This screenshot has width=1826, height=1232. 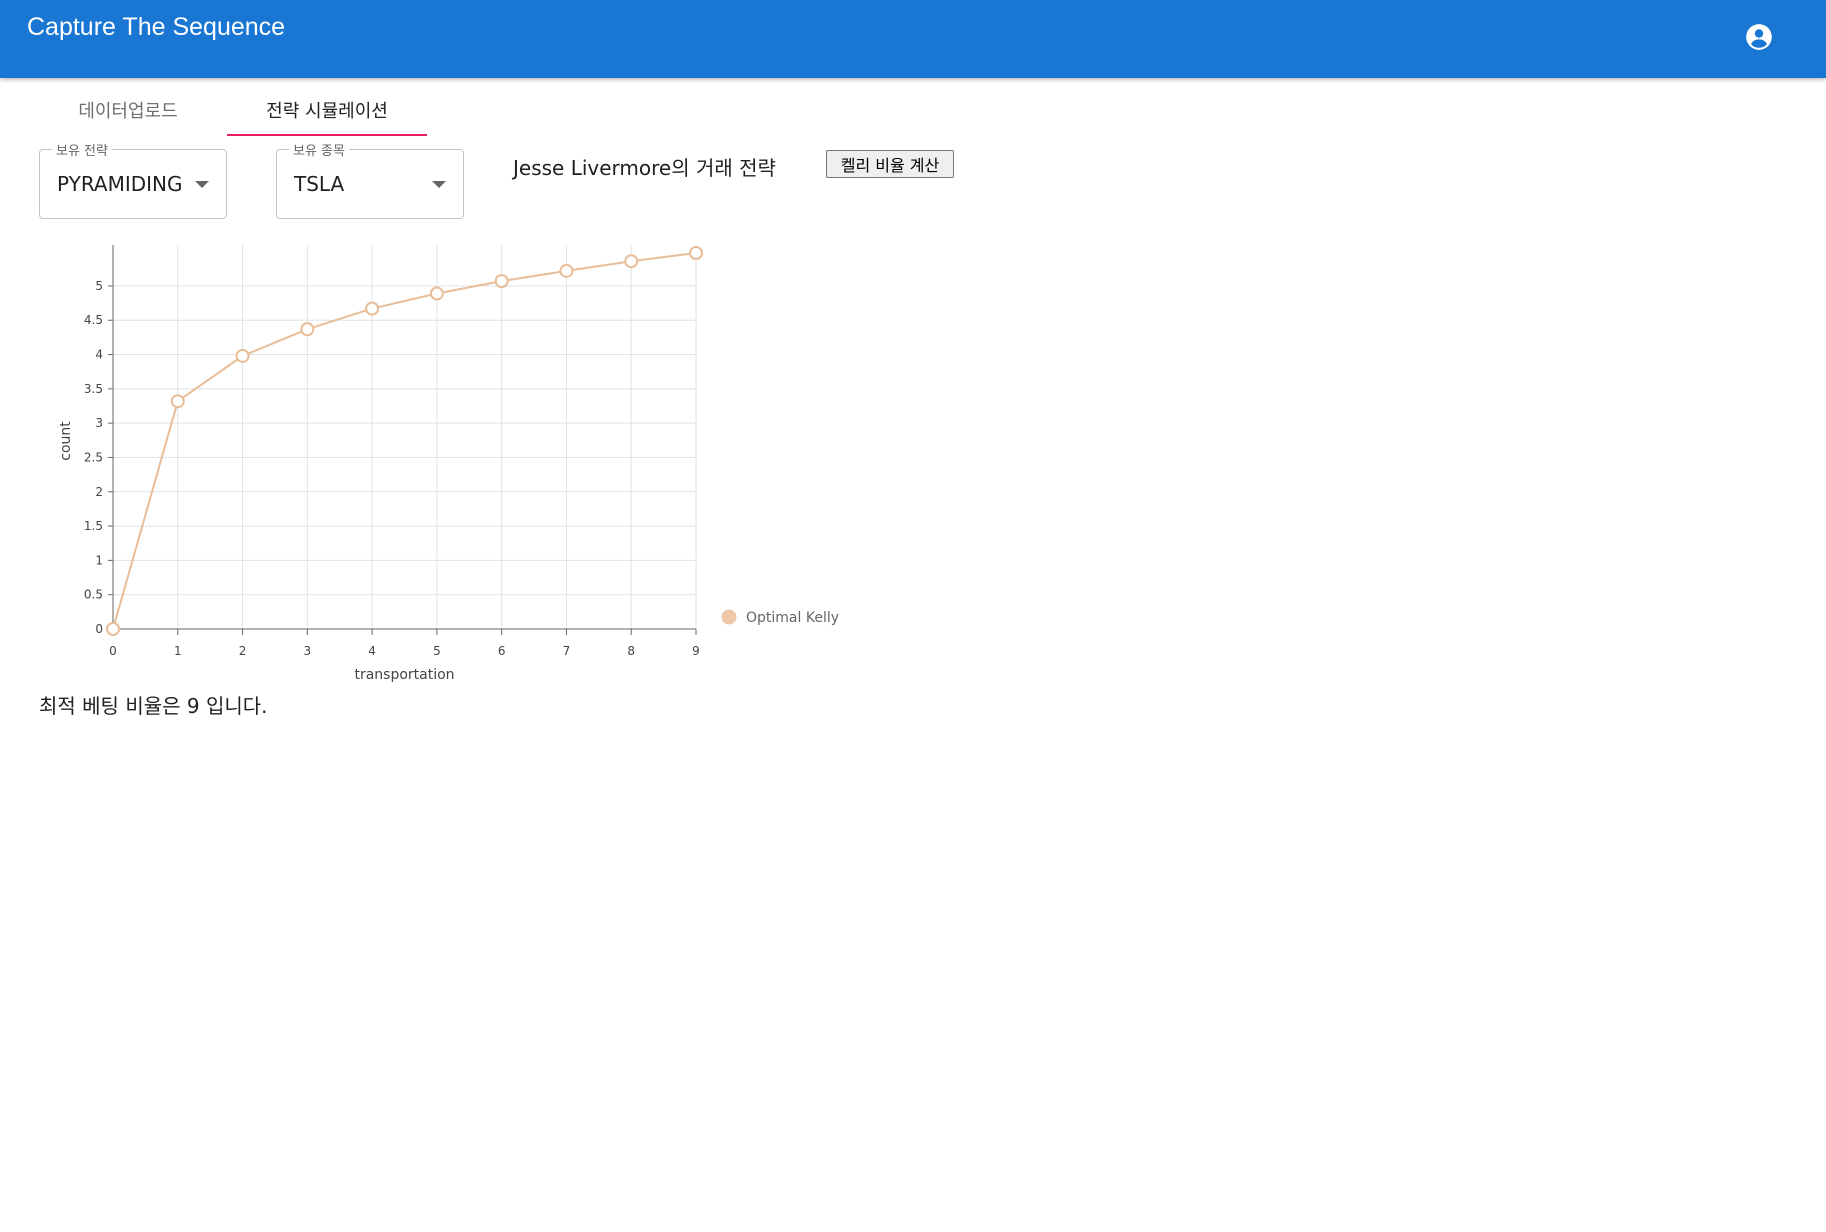 I want to click on result-text: 최적 베팅 비율은 9 입니다., so click(x=153, y=706).